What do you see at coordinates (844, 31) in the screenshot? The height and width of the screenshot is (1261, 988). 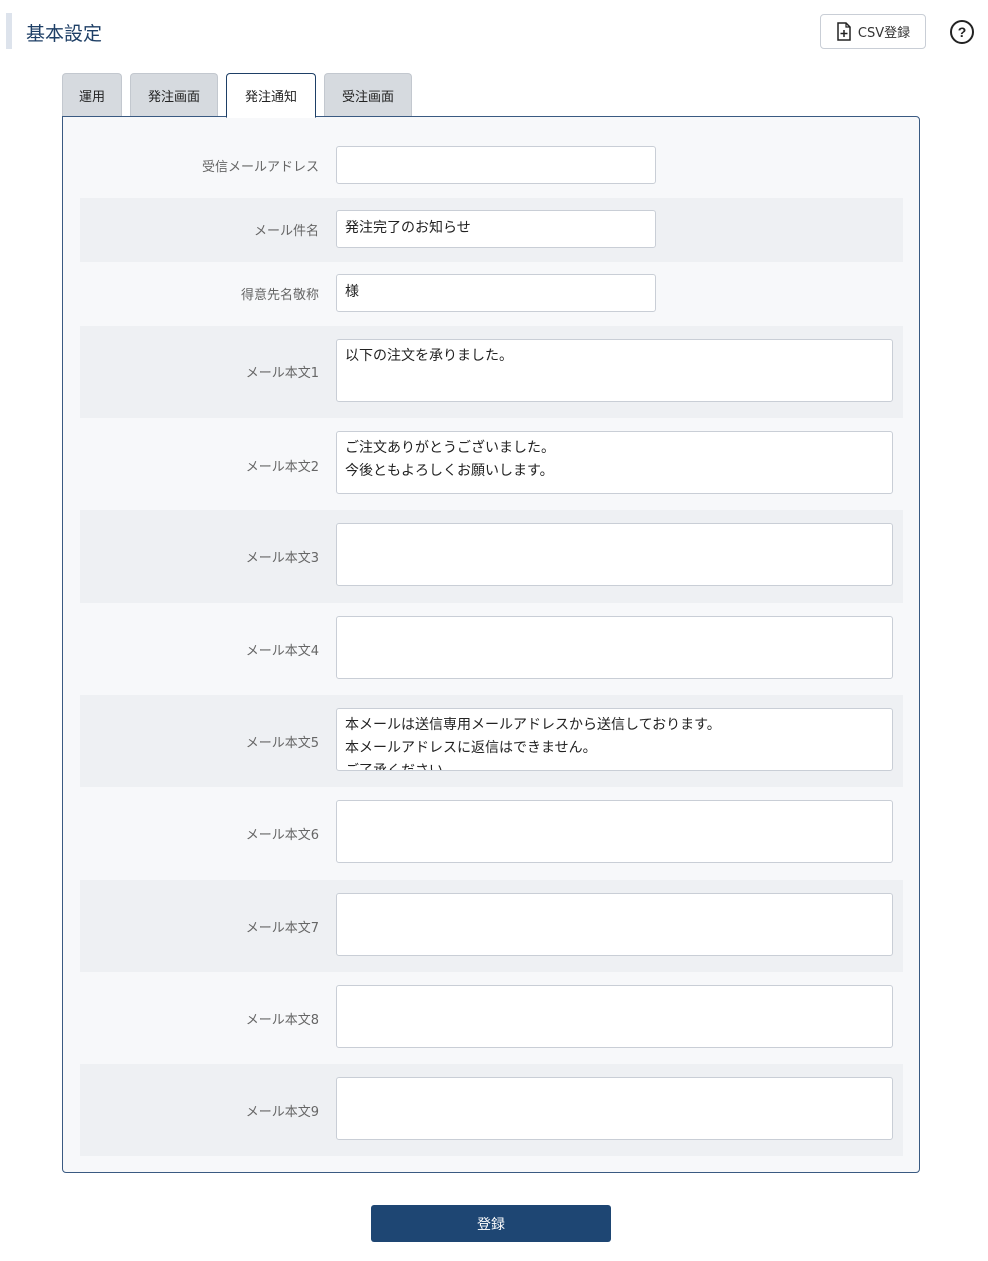 I see `file-plus-icon` at bounding box center [844, 31].